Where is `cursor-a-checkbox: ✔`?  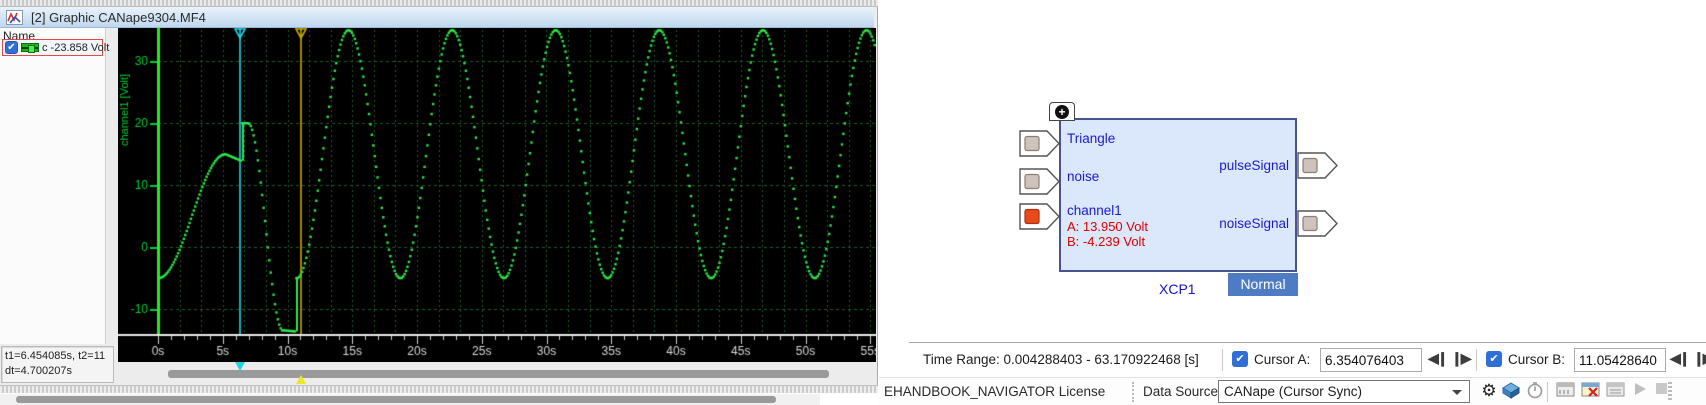
cursor-a-checkbox: ✔ is located at coordinates (1240, 359).